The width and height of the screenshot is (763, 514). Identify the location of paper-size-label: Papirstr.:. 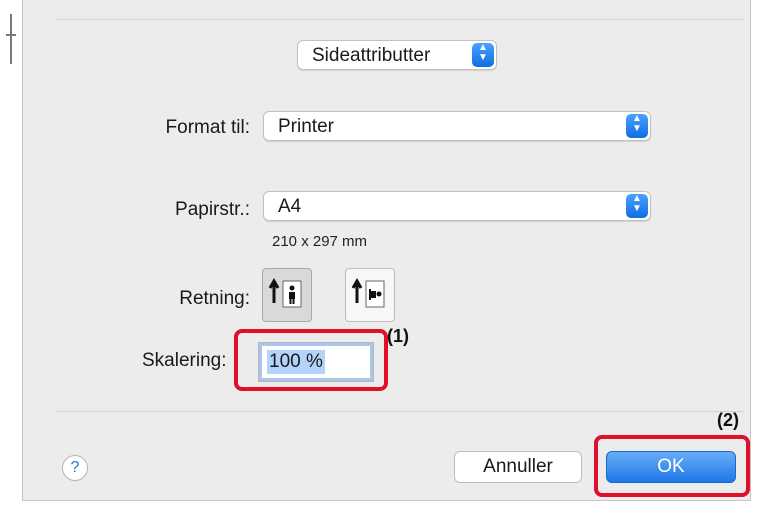
(212, 209).